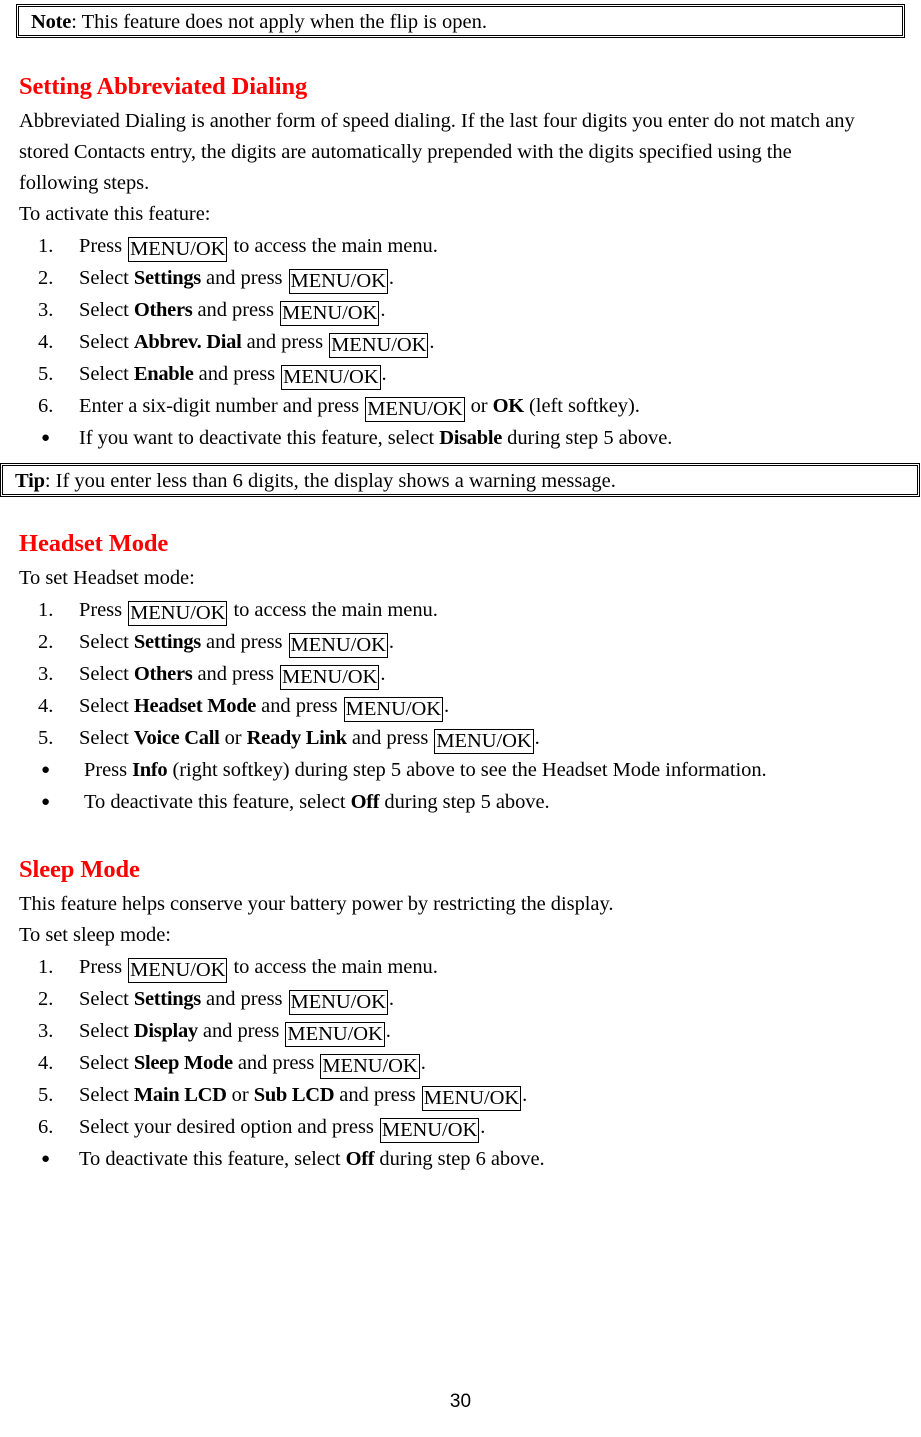  Describe the element at coordinates (176, 737) in the screenshot. I see `ui-term: Voice Call` at that location.